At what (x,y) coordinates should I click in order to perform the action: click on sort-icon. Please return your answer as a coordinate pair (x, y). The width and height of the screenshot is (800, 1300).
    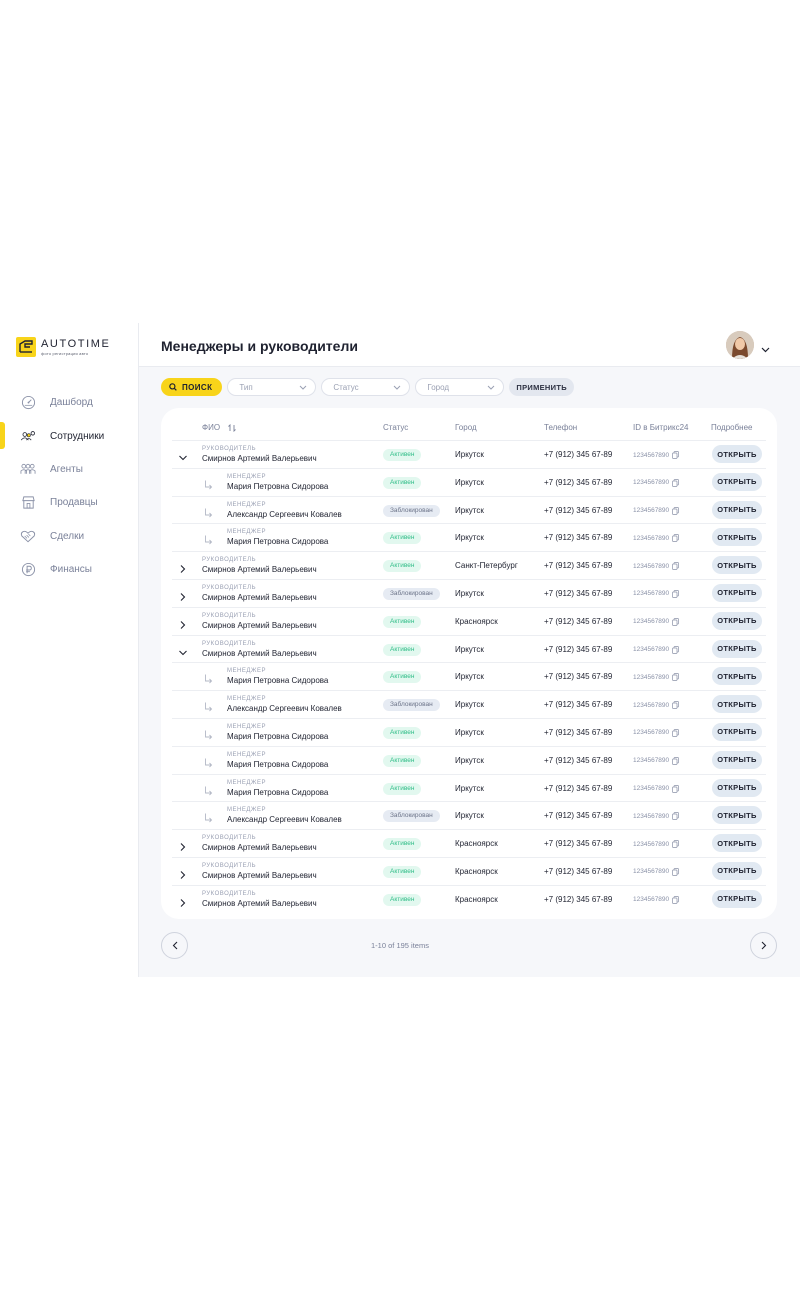
    Looking at the image, I should click on (232, 427).